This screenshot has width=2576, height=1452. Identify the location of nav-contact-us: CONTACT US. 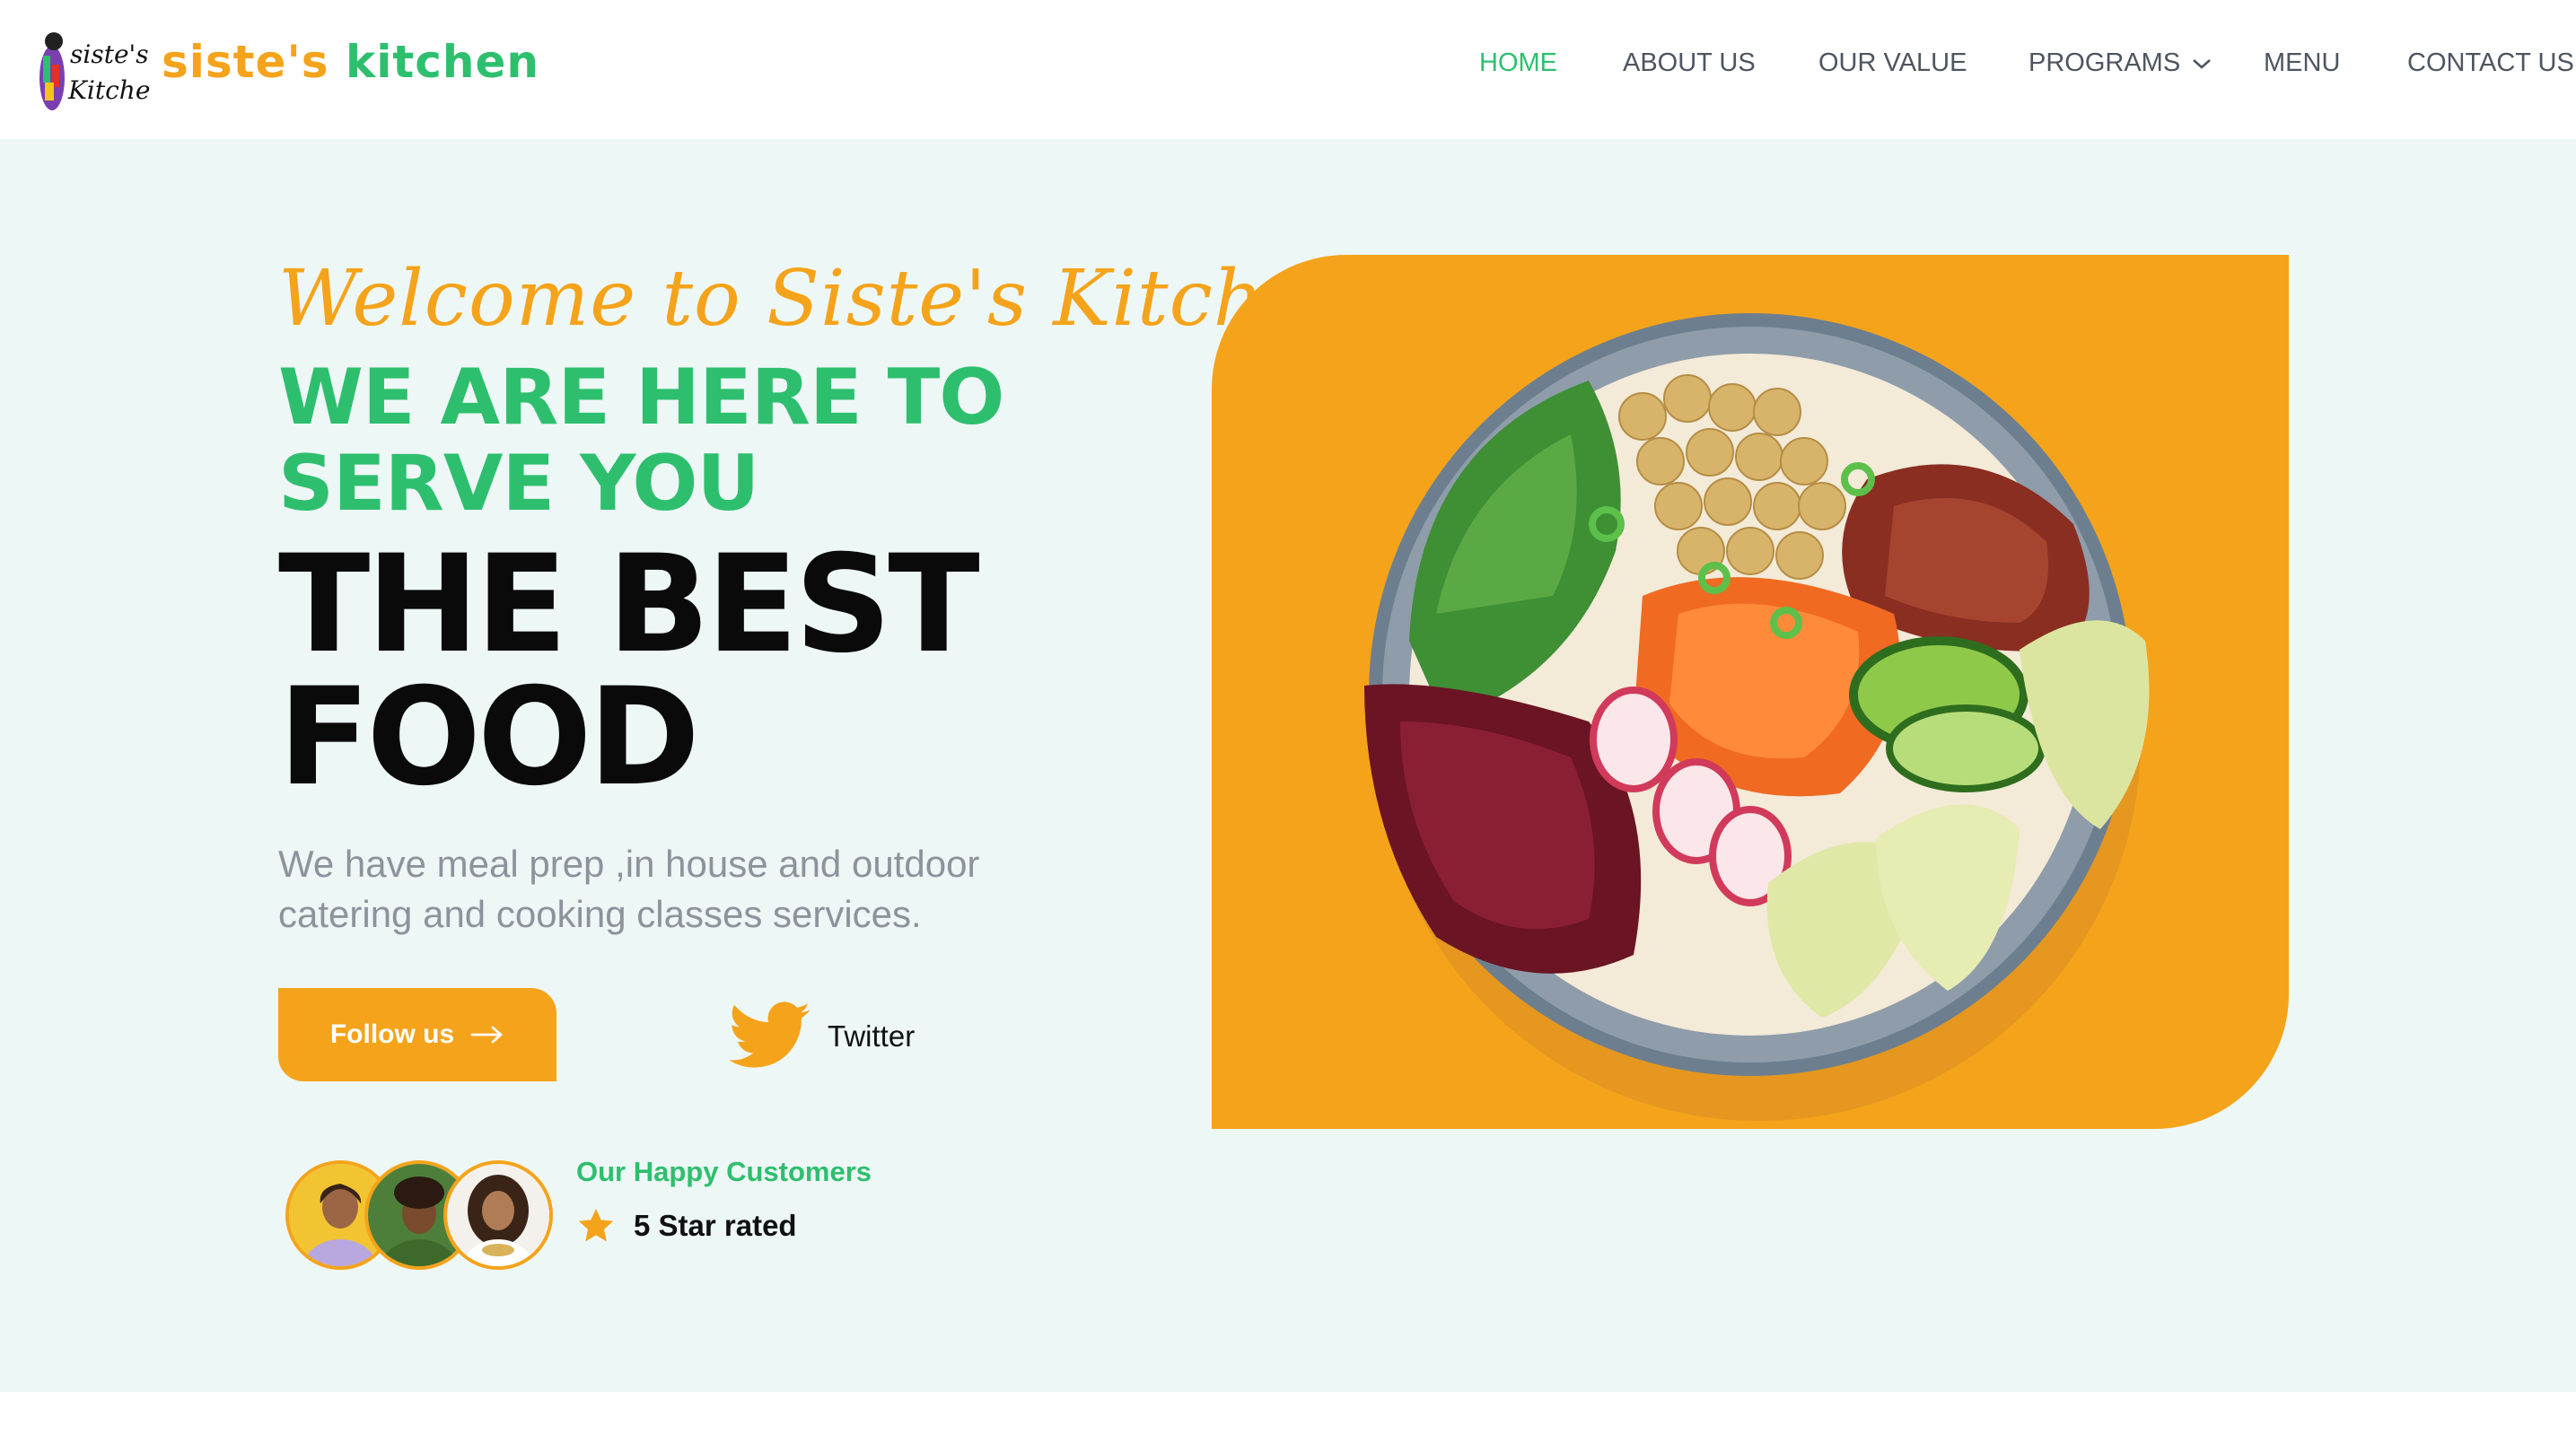
(2490, 63).